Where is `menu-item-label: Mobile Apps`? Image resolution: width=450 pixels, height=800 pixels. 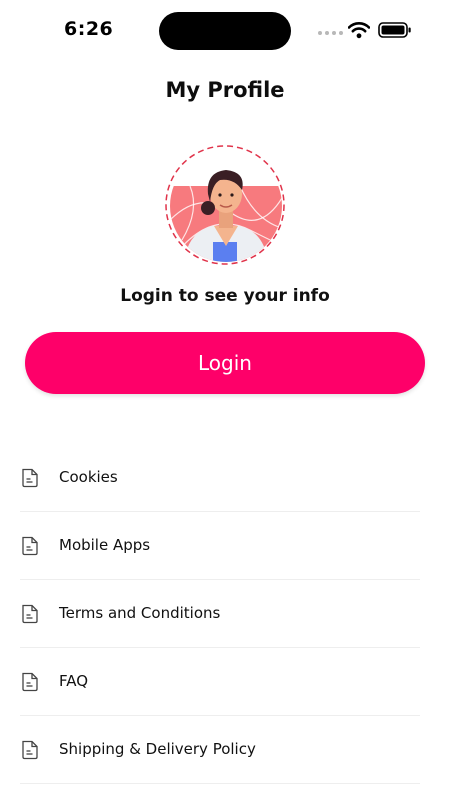 menu-item-label: Mobile Apps is located at coordinates (105, 545).